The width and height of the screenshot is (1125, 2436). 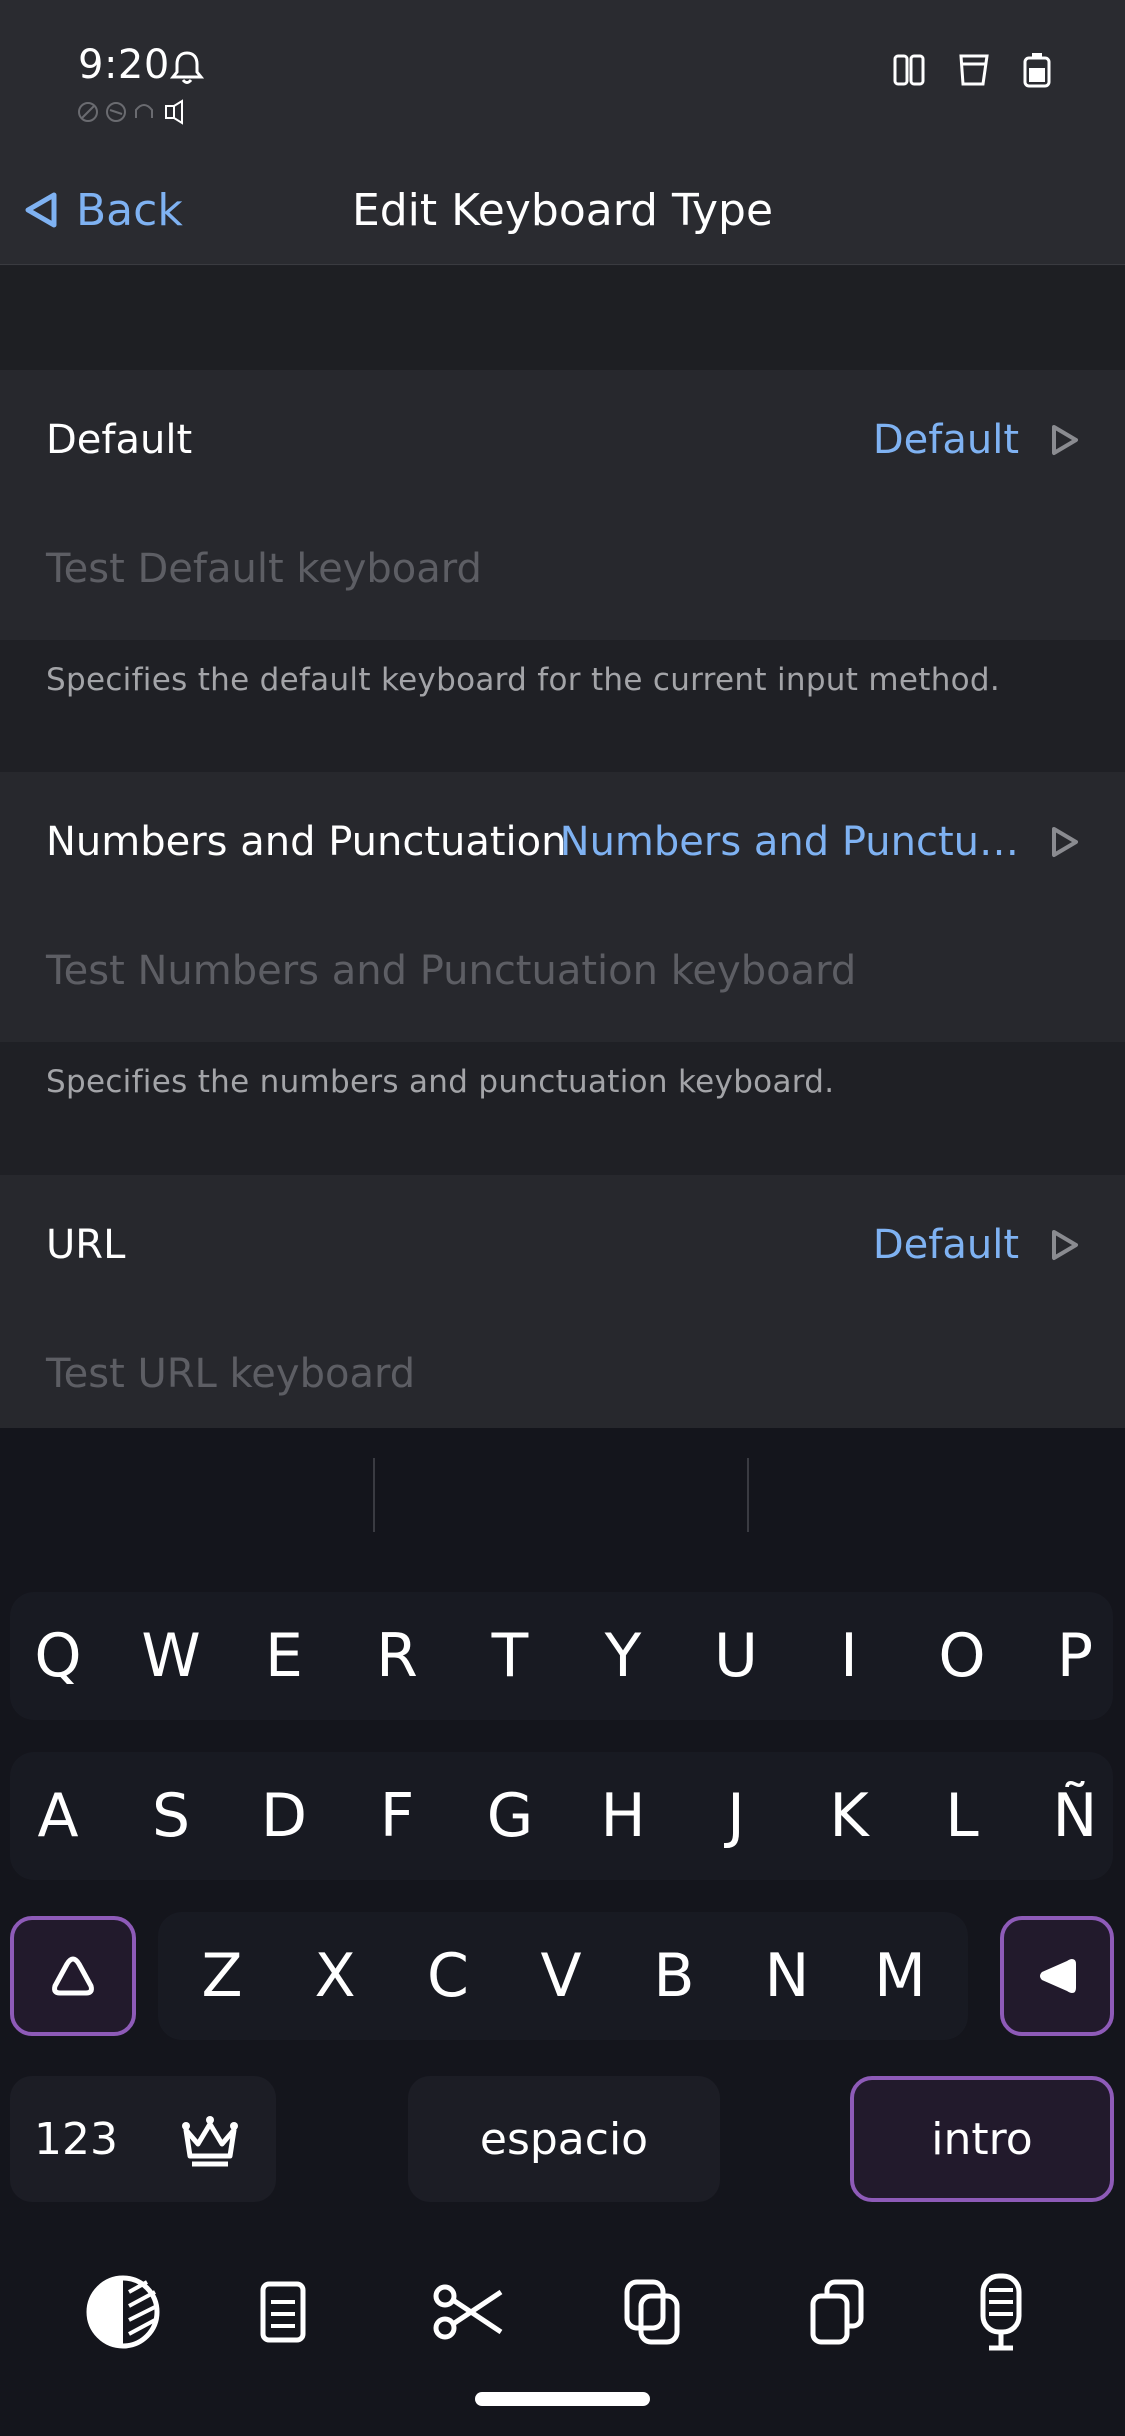 I want to click on key-row3-1: X, so click(x=335, y=1976).